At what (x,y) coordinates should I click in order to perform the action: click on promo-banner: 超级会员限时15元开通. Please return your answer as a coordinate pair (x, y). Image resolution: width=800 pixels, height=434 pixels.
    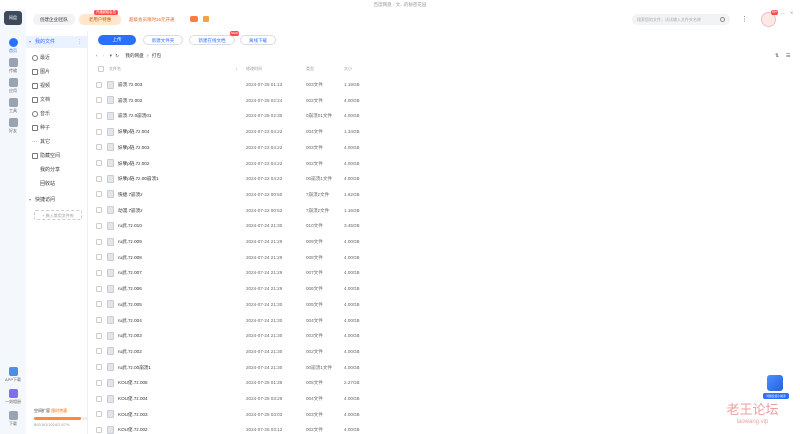
    Looking at the image, I should click on (152, 19).